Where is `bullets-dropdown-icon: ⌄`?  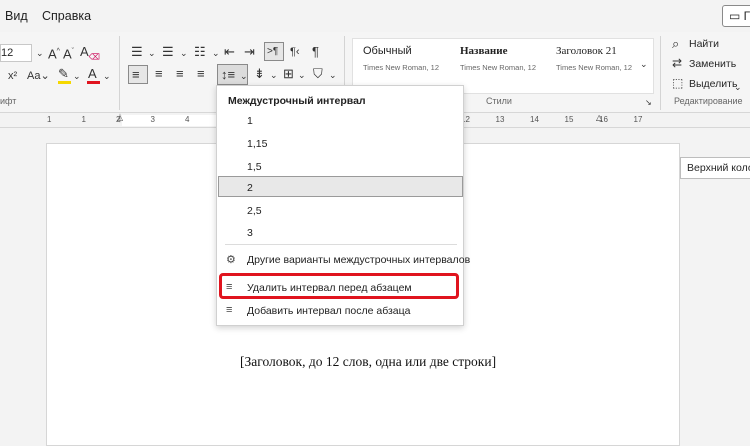
bullets-dropdown-icon: ⌄ is located at coordinates (152, 53).